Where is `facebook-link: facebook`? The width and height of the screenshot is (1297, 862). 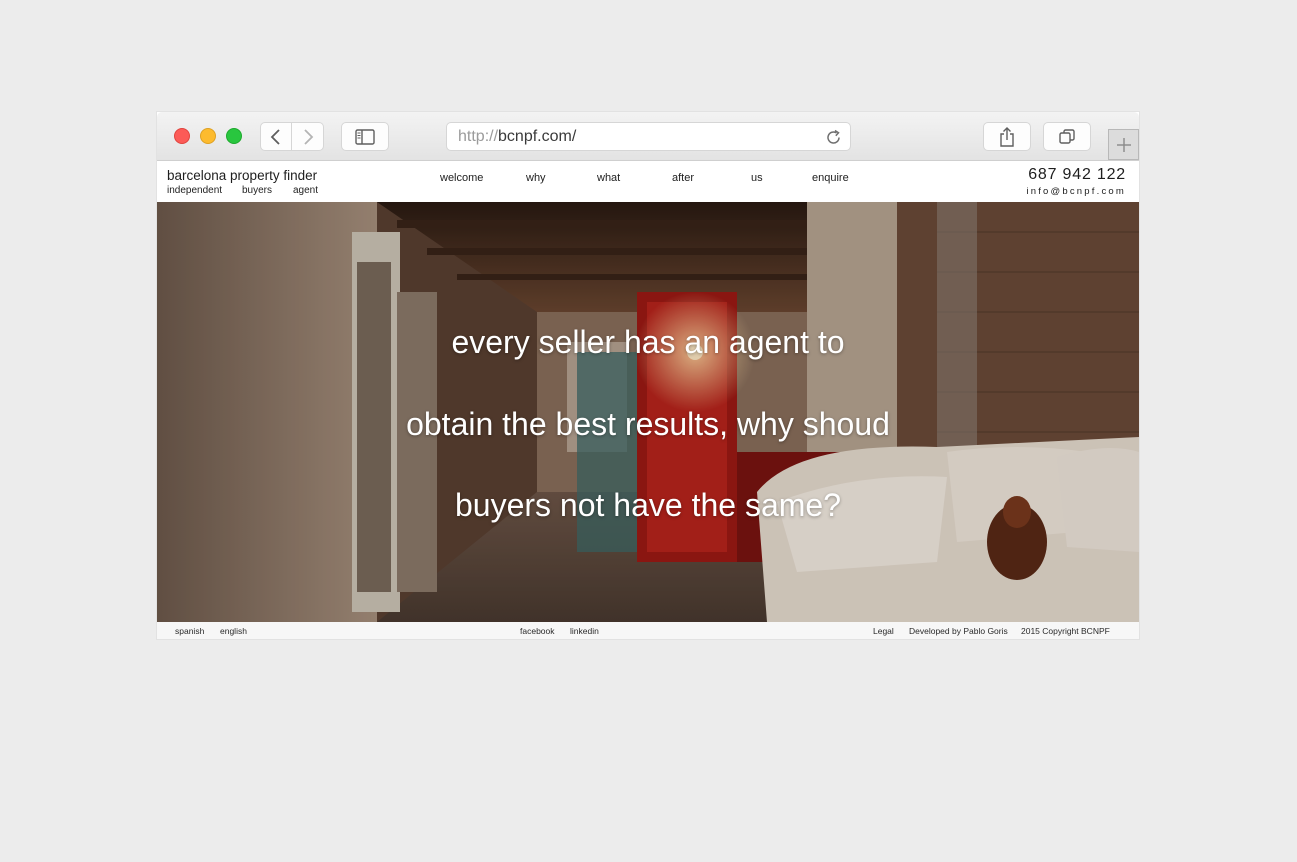
facebook-link: facebook is located at coordinates (537, 631).